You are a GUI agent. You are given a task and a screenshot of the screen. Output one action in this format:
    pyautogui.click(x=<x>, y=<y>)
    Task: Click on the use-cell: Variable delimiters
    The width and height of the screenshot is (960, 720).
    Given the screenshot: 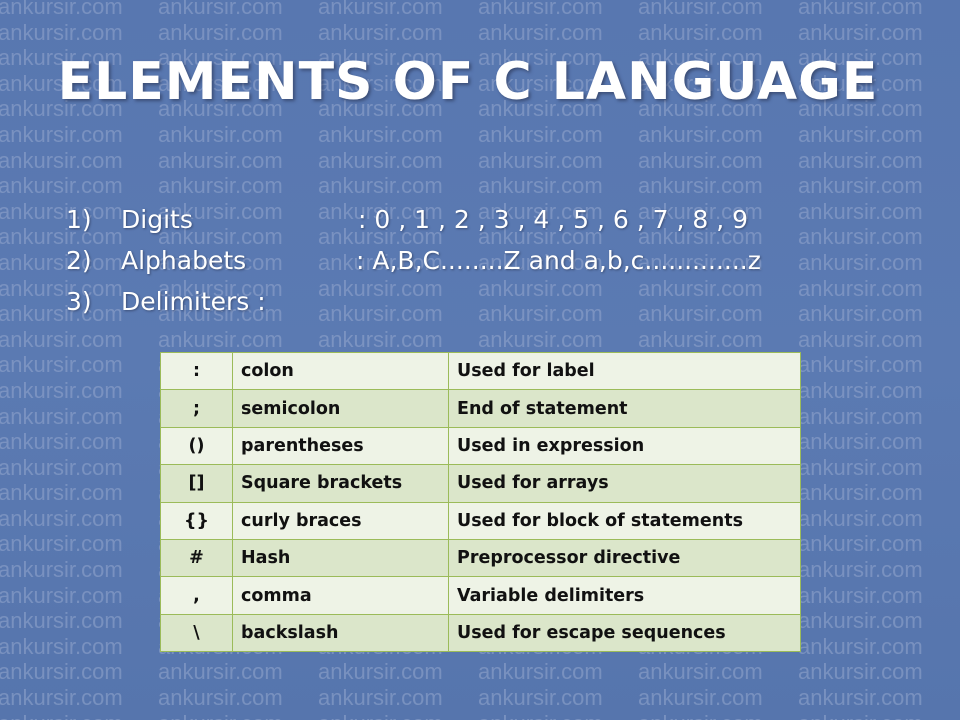 What is the action you would take?
    pyautogui.click(x=624, y=595)
    